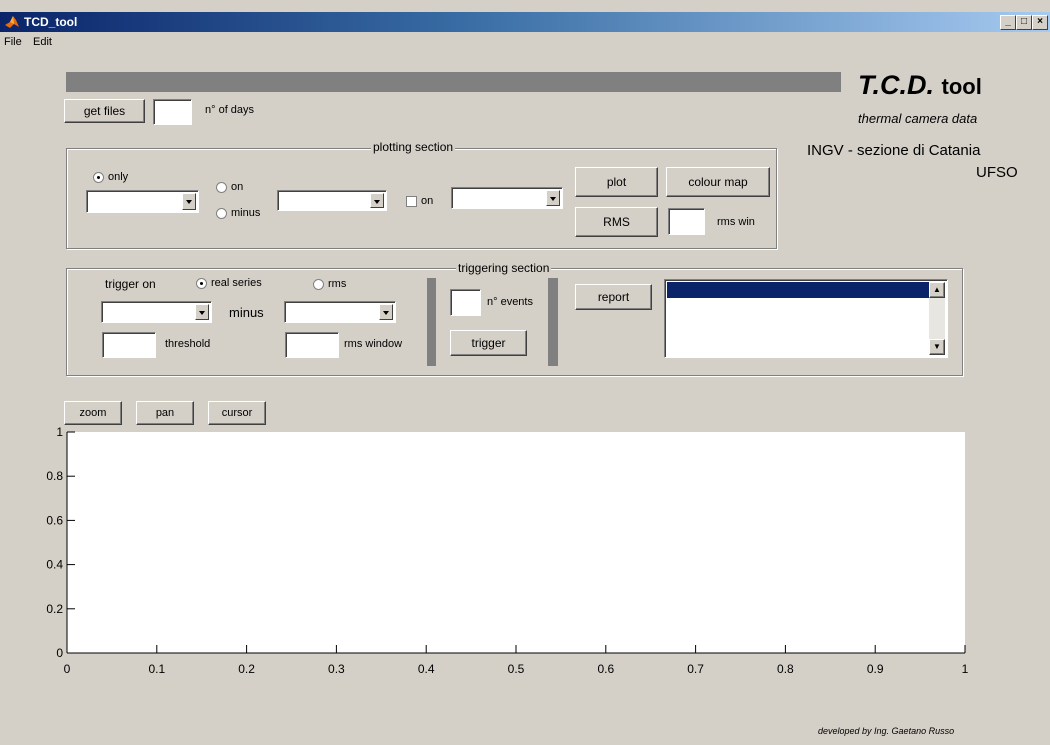 This screenshot has width=1050, height=745. What do you see at coordinates (886, 731) in the screenshot?
I see `footer-credit: developed by Ing. Gaetano Russo` at bounding box center [886, 731].